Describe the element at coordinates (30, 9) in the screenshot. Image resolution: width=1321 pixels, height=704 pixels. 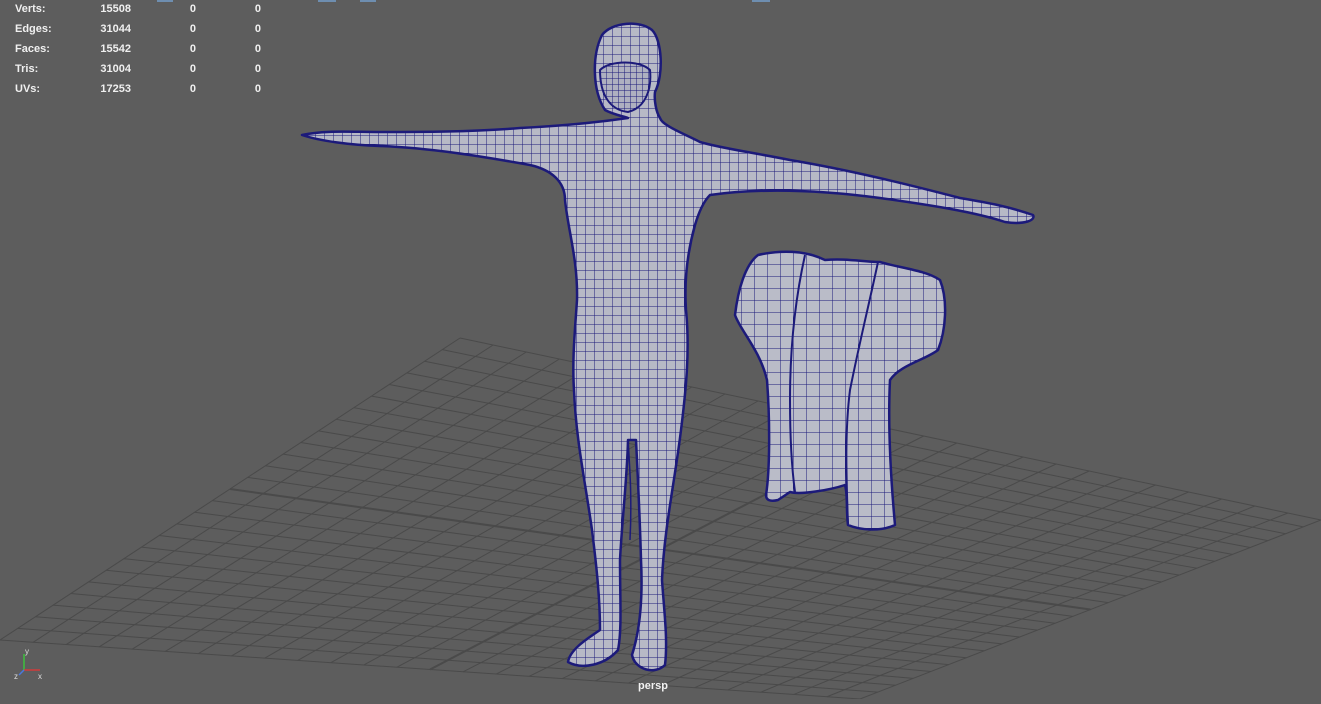
I see `hud-label: Verts:` at that location.